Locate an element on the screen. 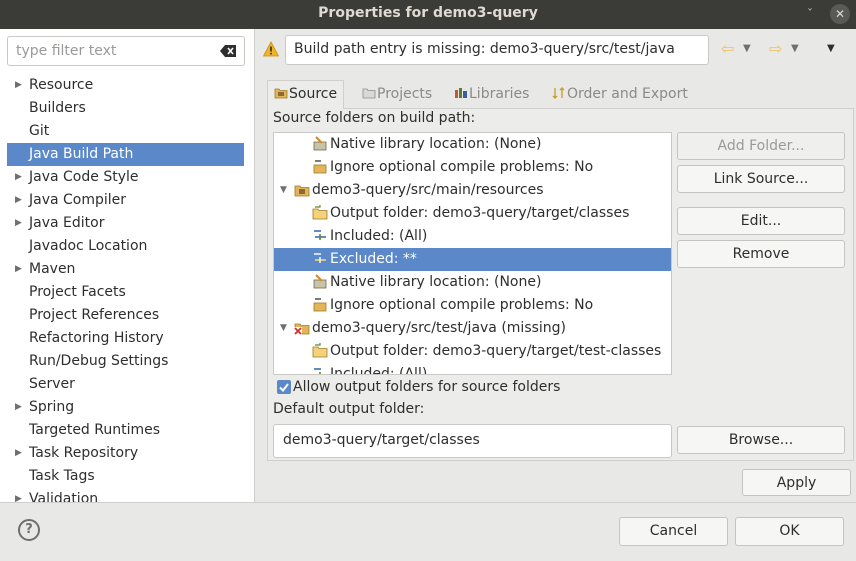 This screenshot has width=856, height=561. forward-arrow-icon: ⇨ is located at coordinates (775, 48).